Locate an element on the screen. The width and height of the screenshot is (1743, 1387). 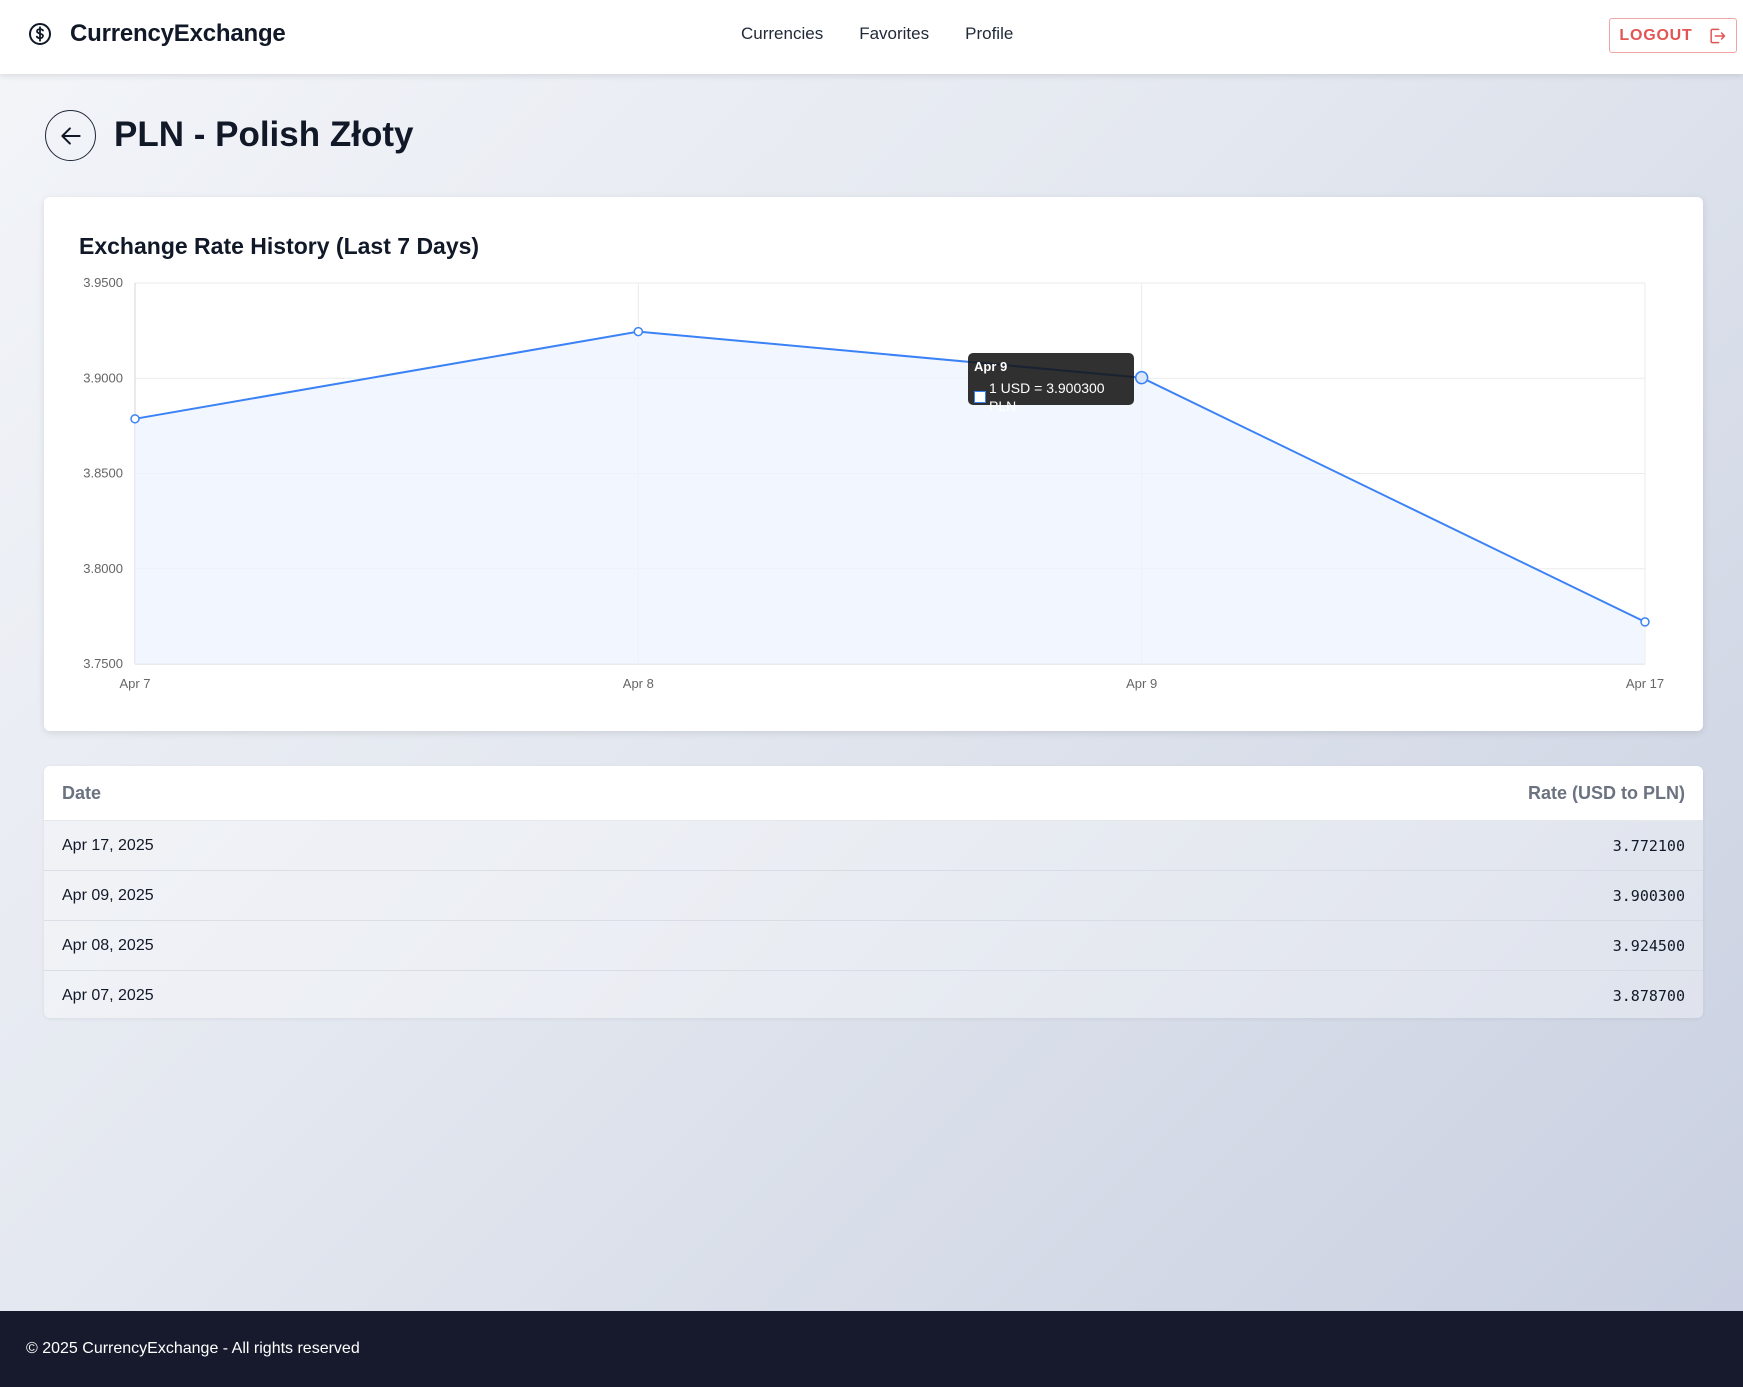
chart-tooltip: Apr 9 1 USD = 3.900300 PLN is located at coordinates (1051, 383).